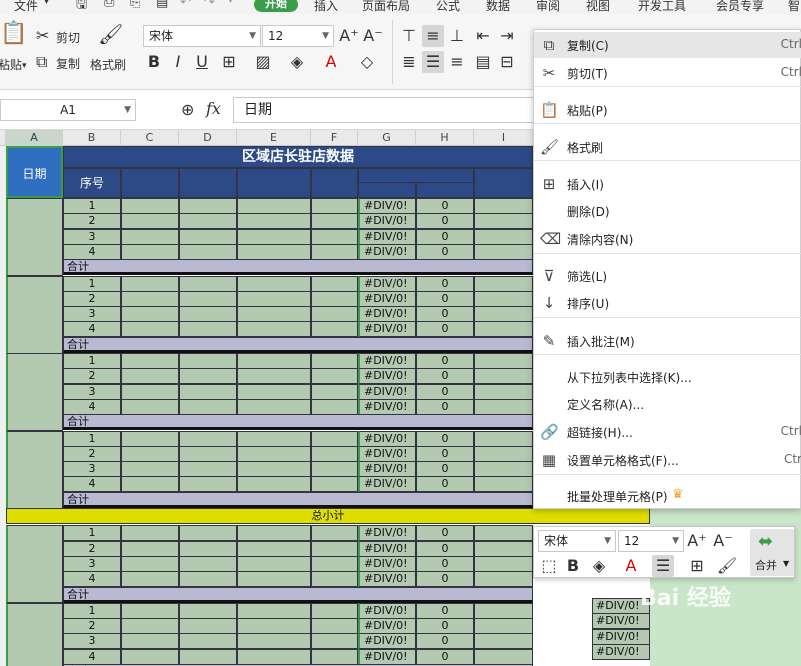  Describe the element at coordinates (445, 138) in the screenshot. I see `column-header: H` at that location.